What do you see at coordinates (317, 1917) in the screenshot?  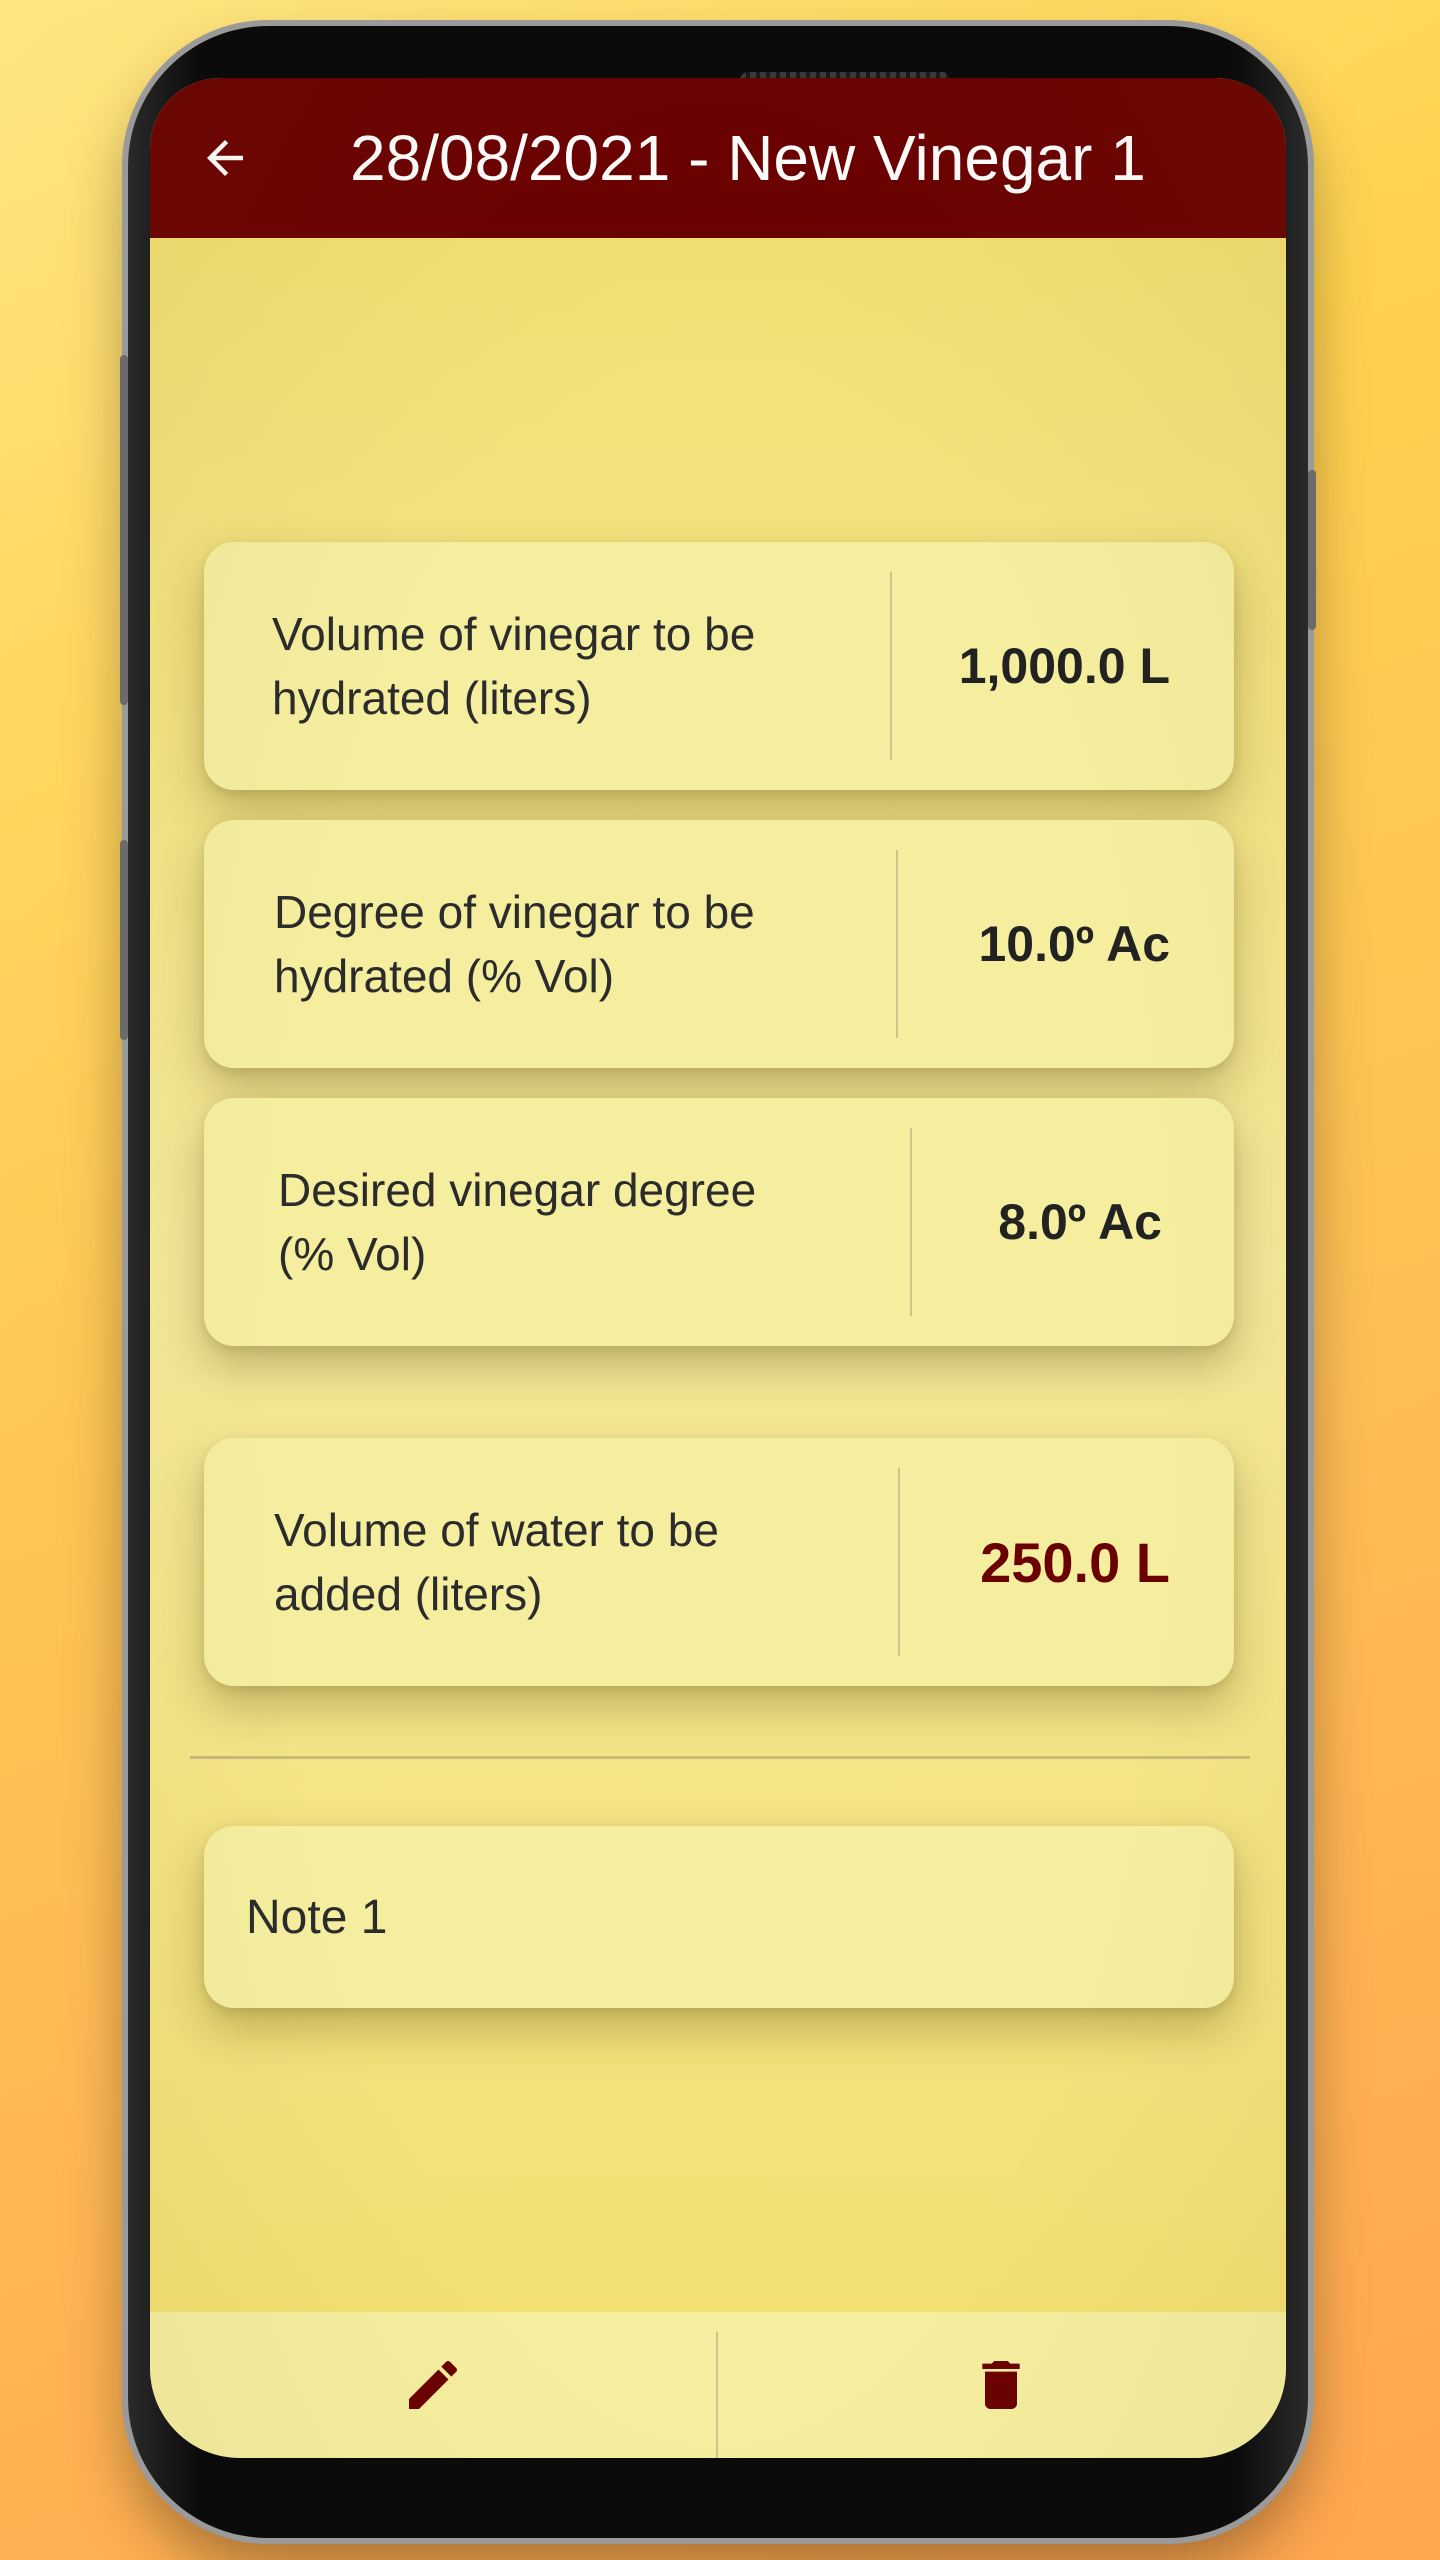 I see `note-text: Note 1` at bounding box center [317, 1917].